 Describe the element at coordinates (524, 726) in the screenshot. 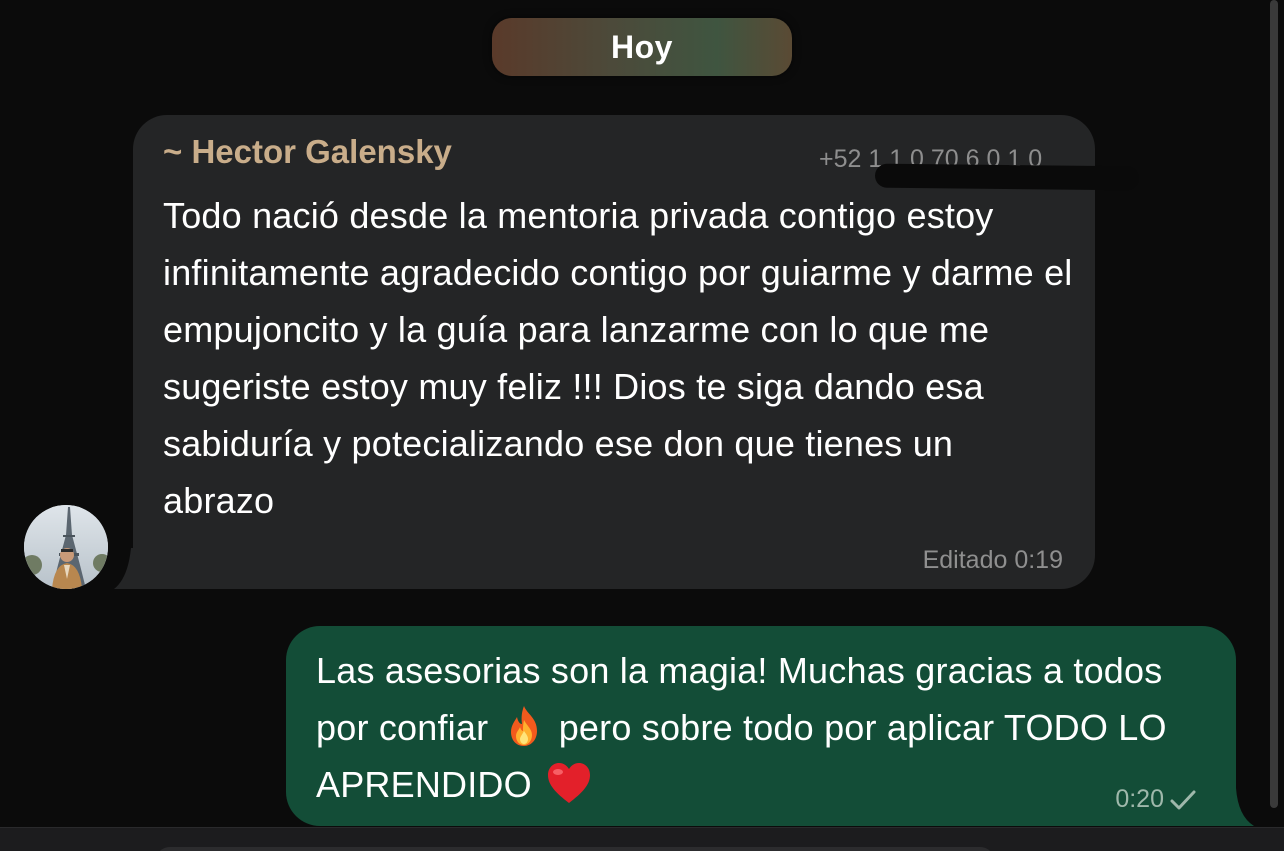

I see `fire-emoji-icon` at that location.